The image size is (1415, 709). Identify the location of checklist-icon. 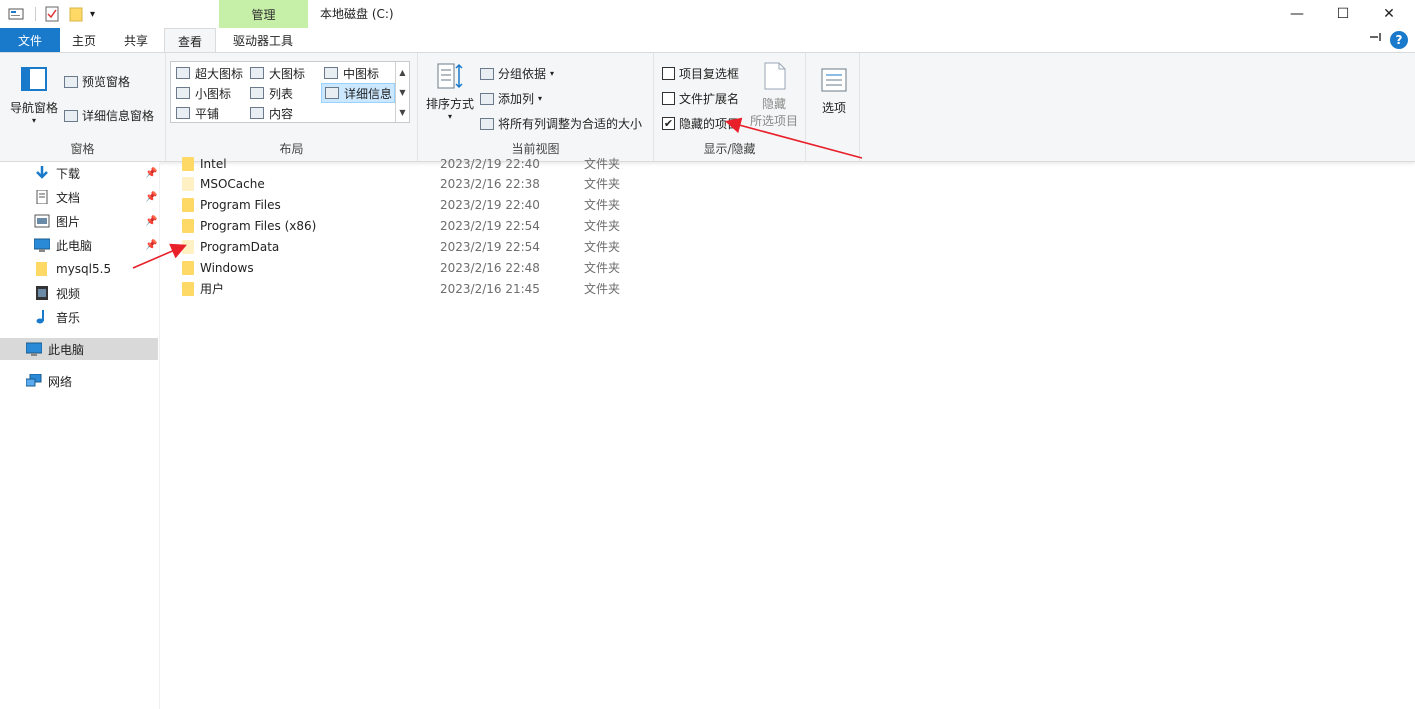
(52, 14).